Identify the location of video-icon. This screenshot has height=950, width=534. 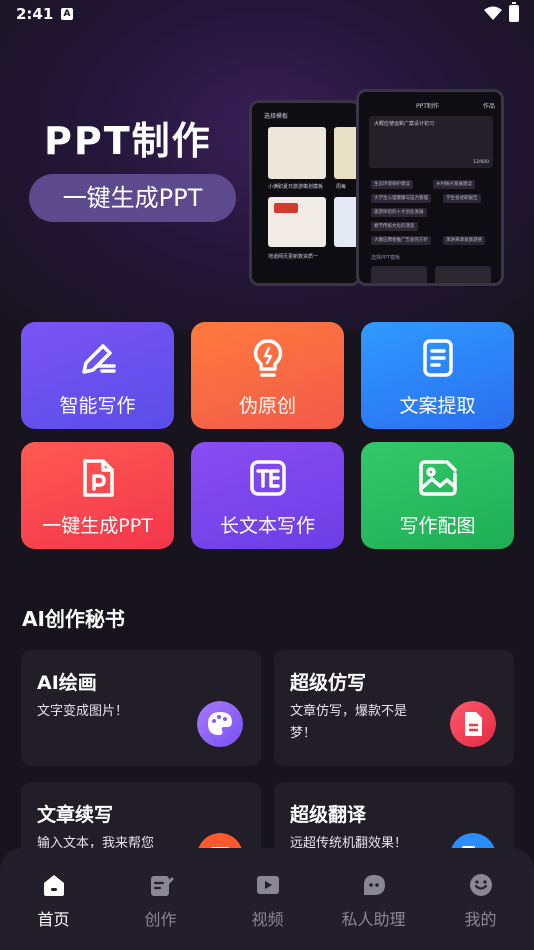
(267, 885).